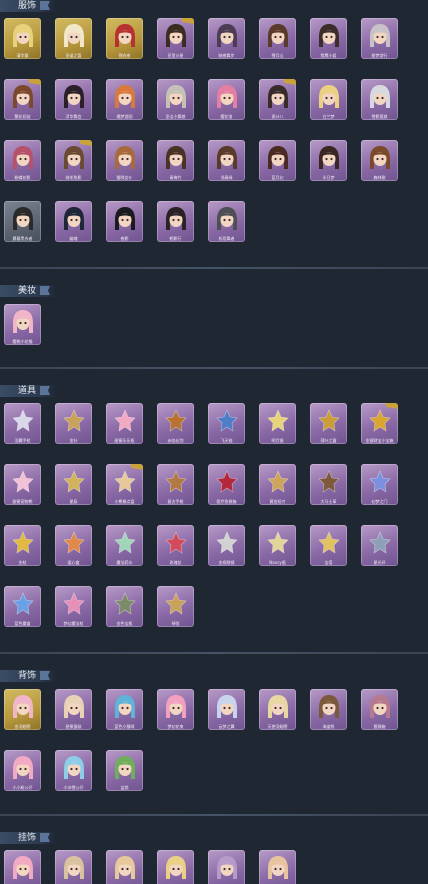 This screenshot has width=428, height=884. I want to click on item-tile: 明月镜, so click(277, 423).